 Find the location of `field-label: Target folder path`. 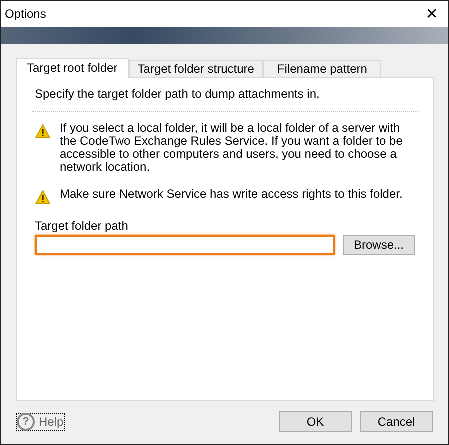

field-label: Target folder path is located at coordinates (82, 226).